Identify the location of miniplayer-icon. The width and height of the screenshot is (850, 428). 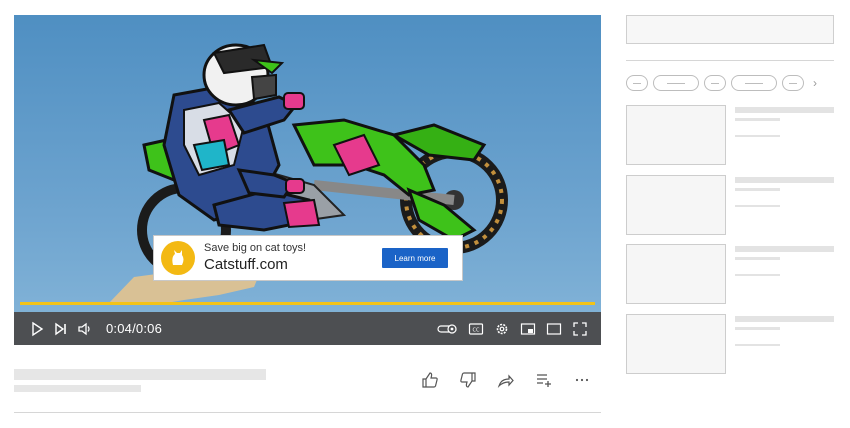
(528, 329).